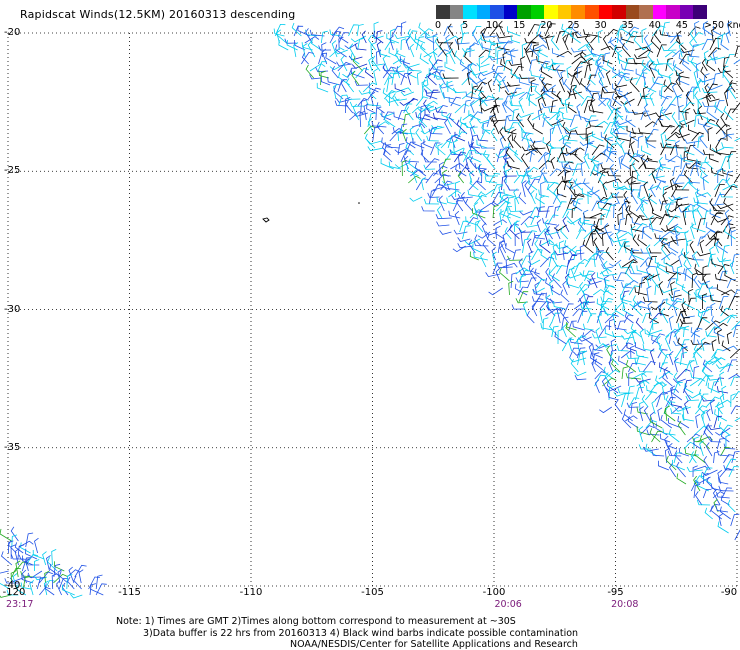  I want to click on orbit-time-label: 20:06, so click(508, 604).